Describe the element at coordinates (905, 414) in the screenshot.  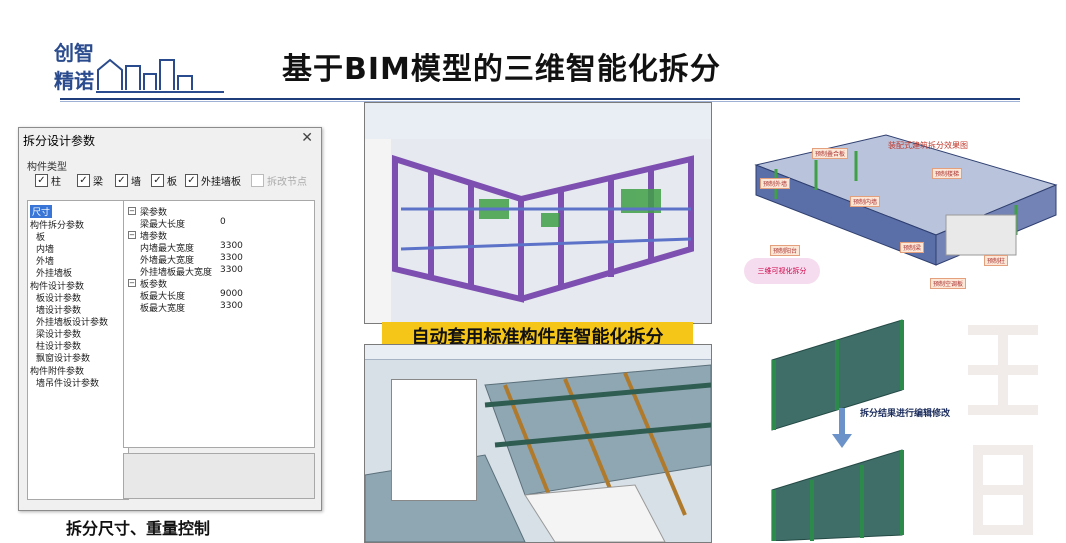
I see `edit-result-label: 拆分结果进行编辑修改` at that location.